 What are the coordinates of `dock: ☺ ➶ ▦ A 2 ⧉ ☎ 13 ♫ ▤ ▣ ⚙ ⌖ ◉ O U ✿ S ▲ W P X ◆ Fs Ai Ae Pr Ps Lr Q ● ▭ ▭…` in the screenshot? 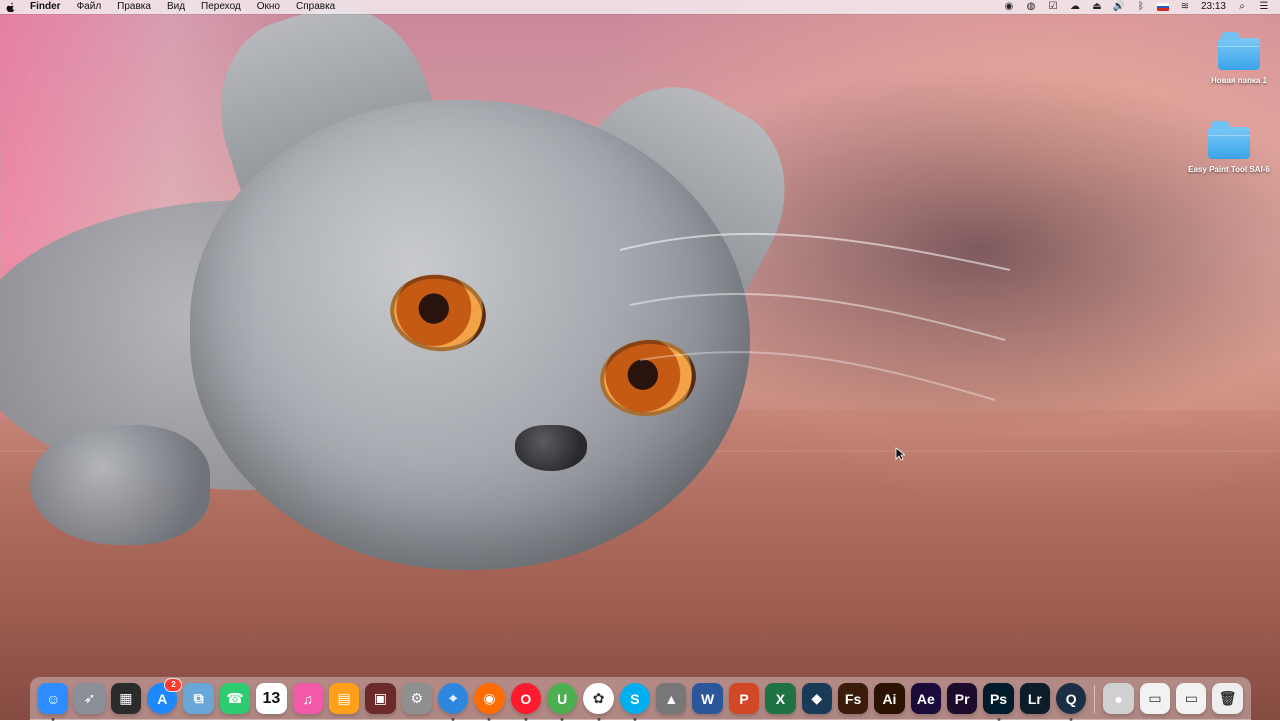 It's located at (640, 699).